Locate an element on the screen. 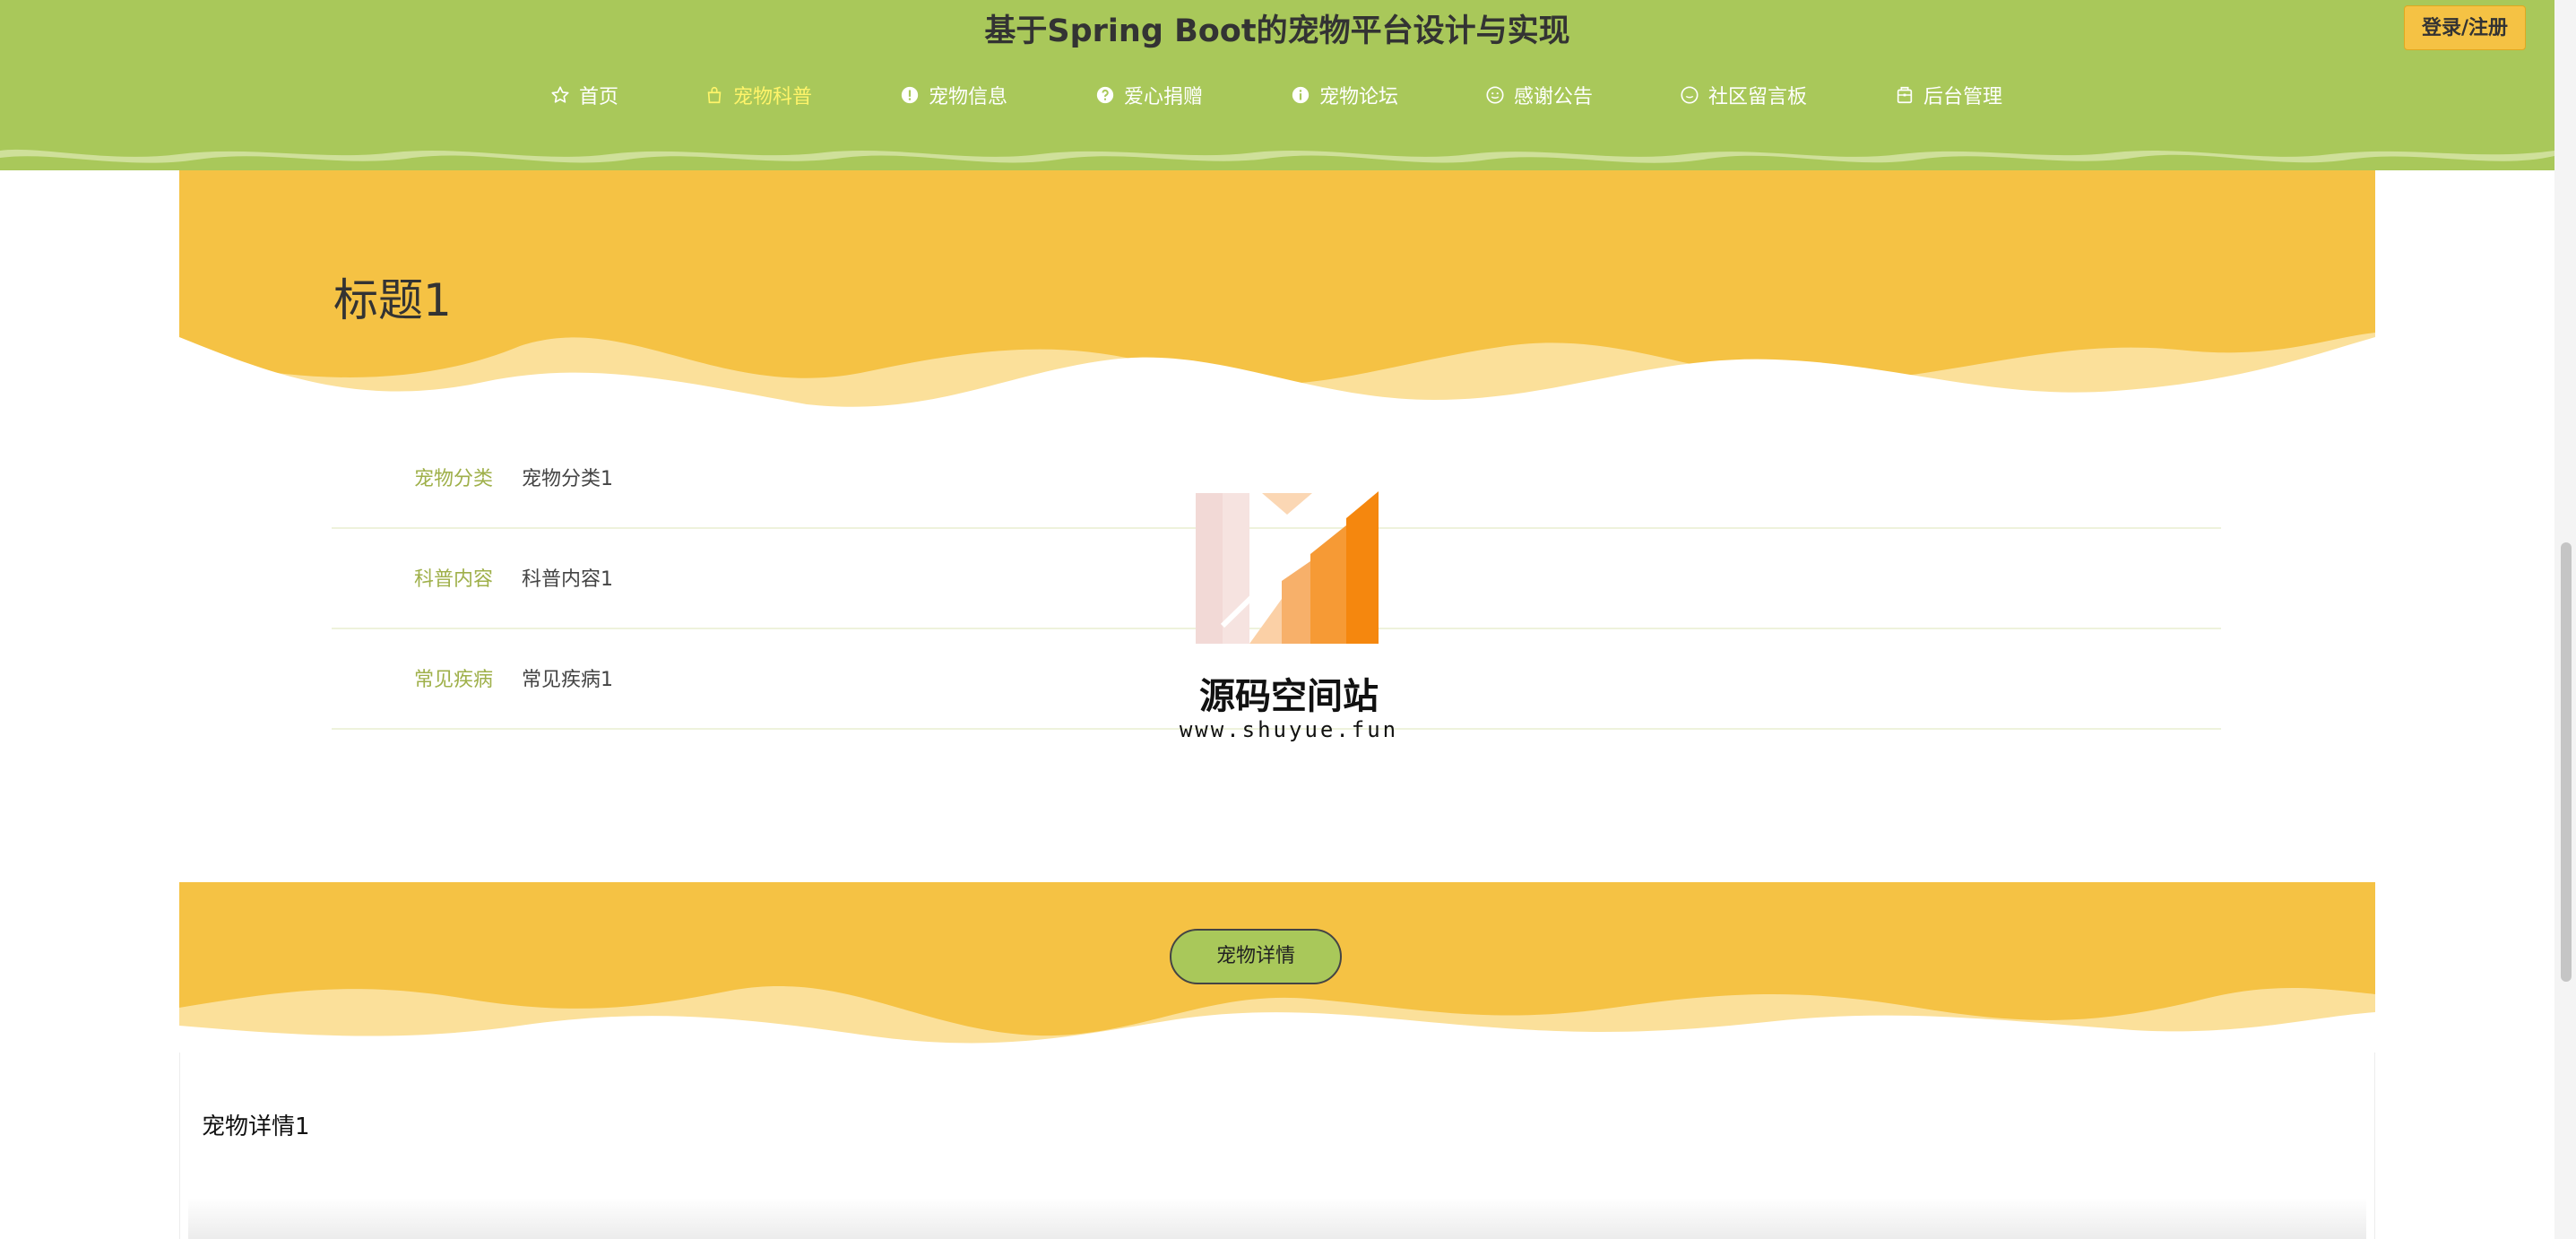  nav-item-thanks-notice: 感谢公告 is located at coordinates (1539, 95).